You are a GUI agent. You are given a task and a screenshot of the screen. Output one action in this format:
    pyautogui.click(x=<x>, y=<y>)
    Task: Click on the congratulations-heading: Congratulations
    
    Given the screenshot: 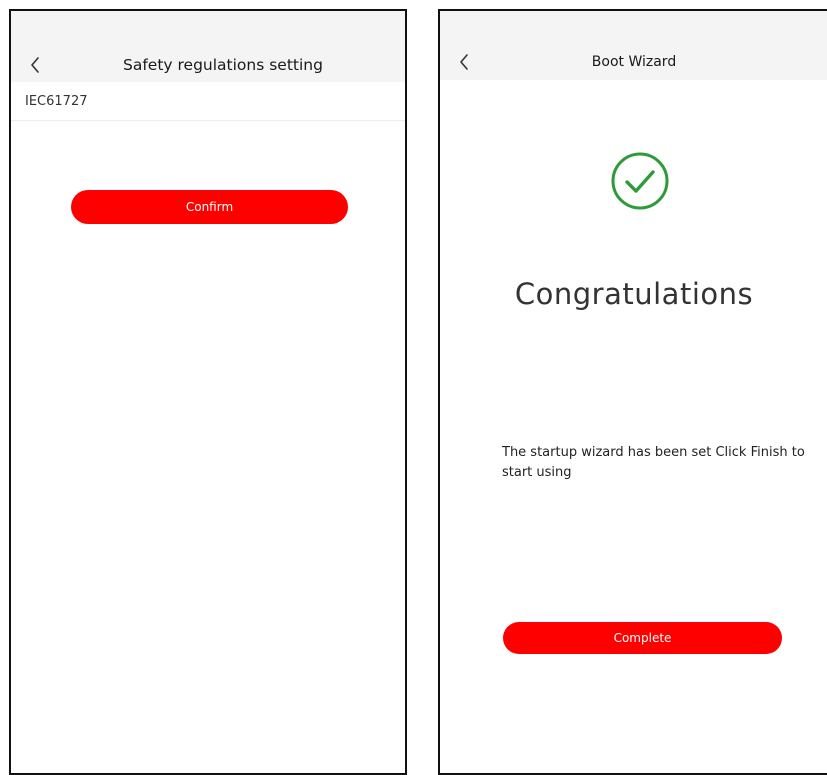 What is the action you would take?
    pyautogui.click(x=634, y=294)
    